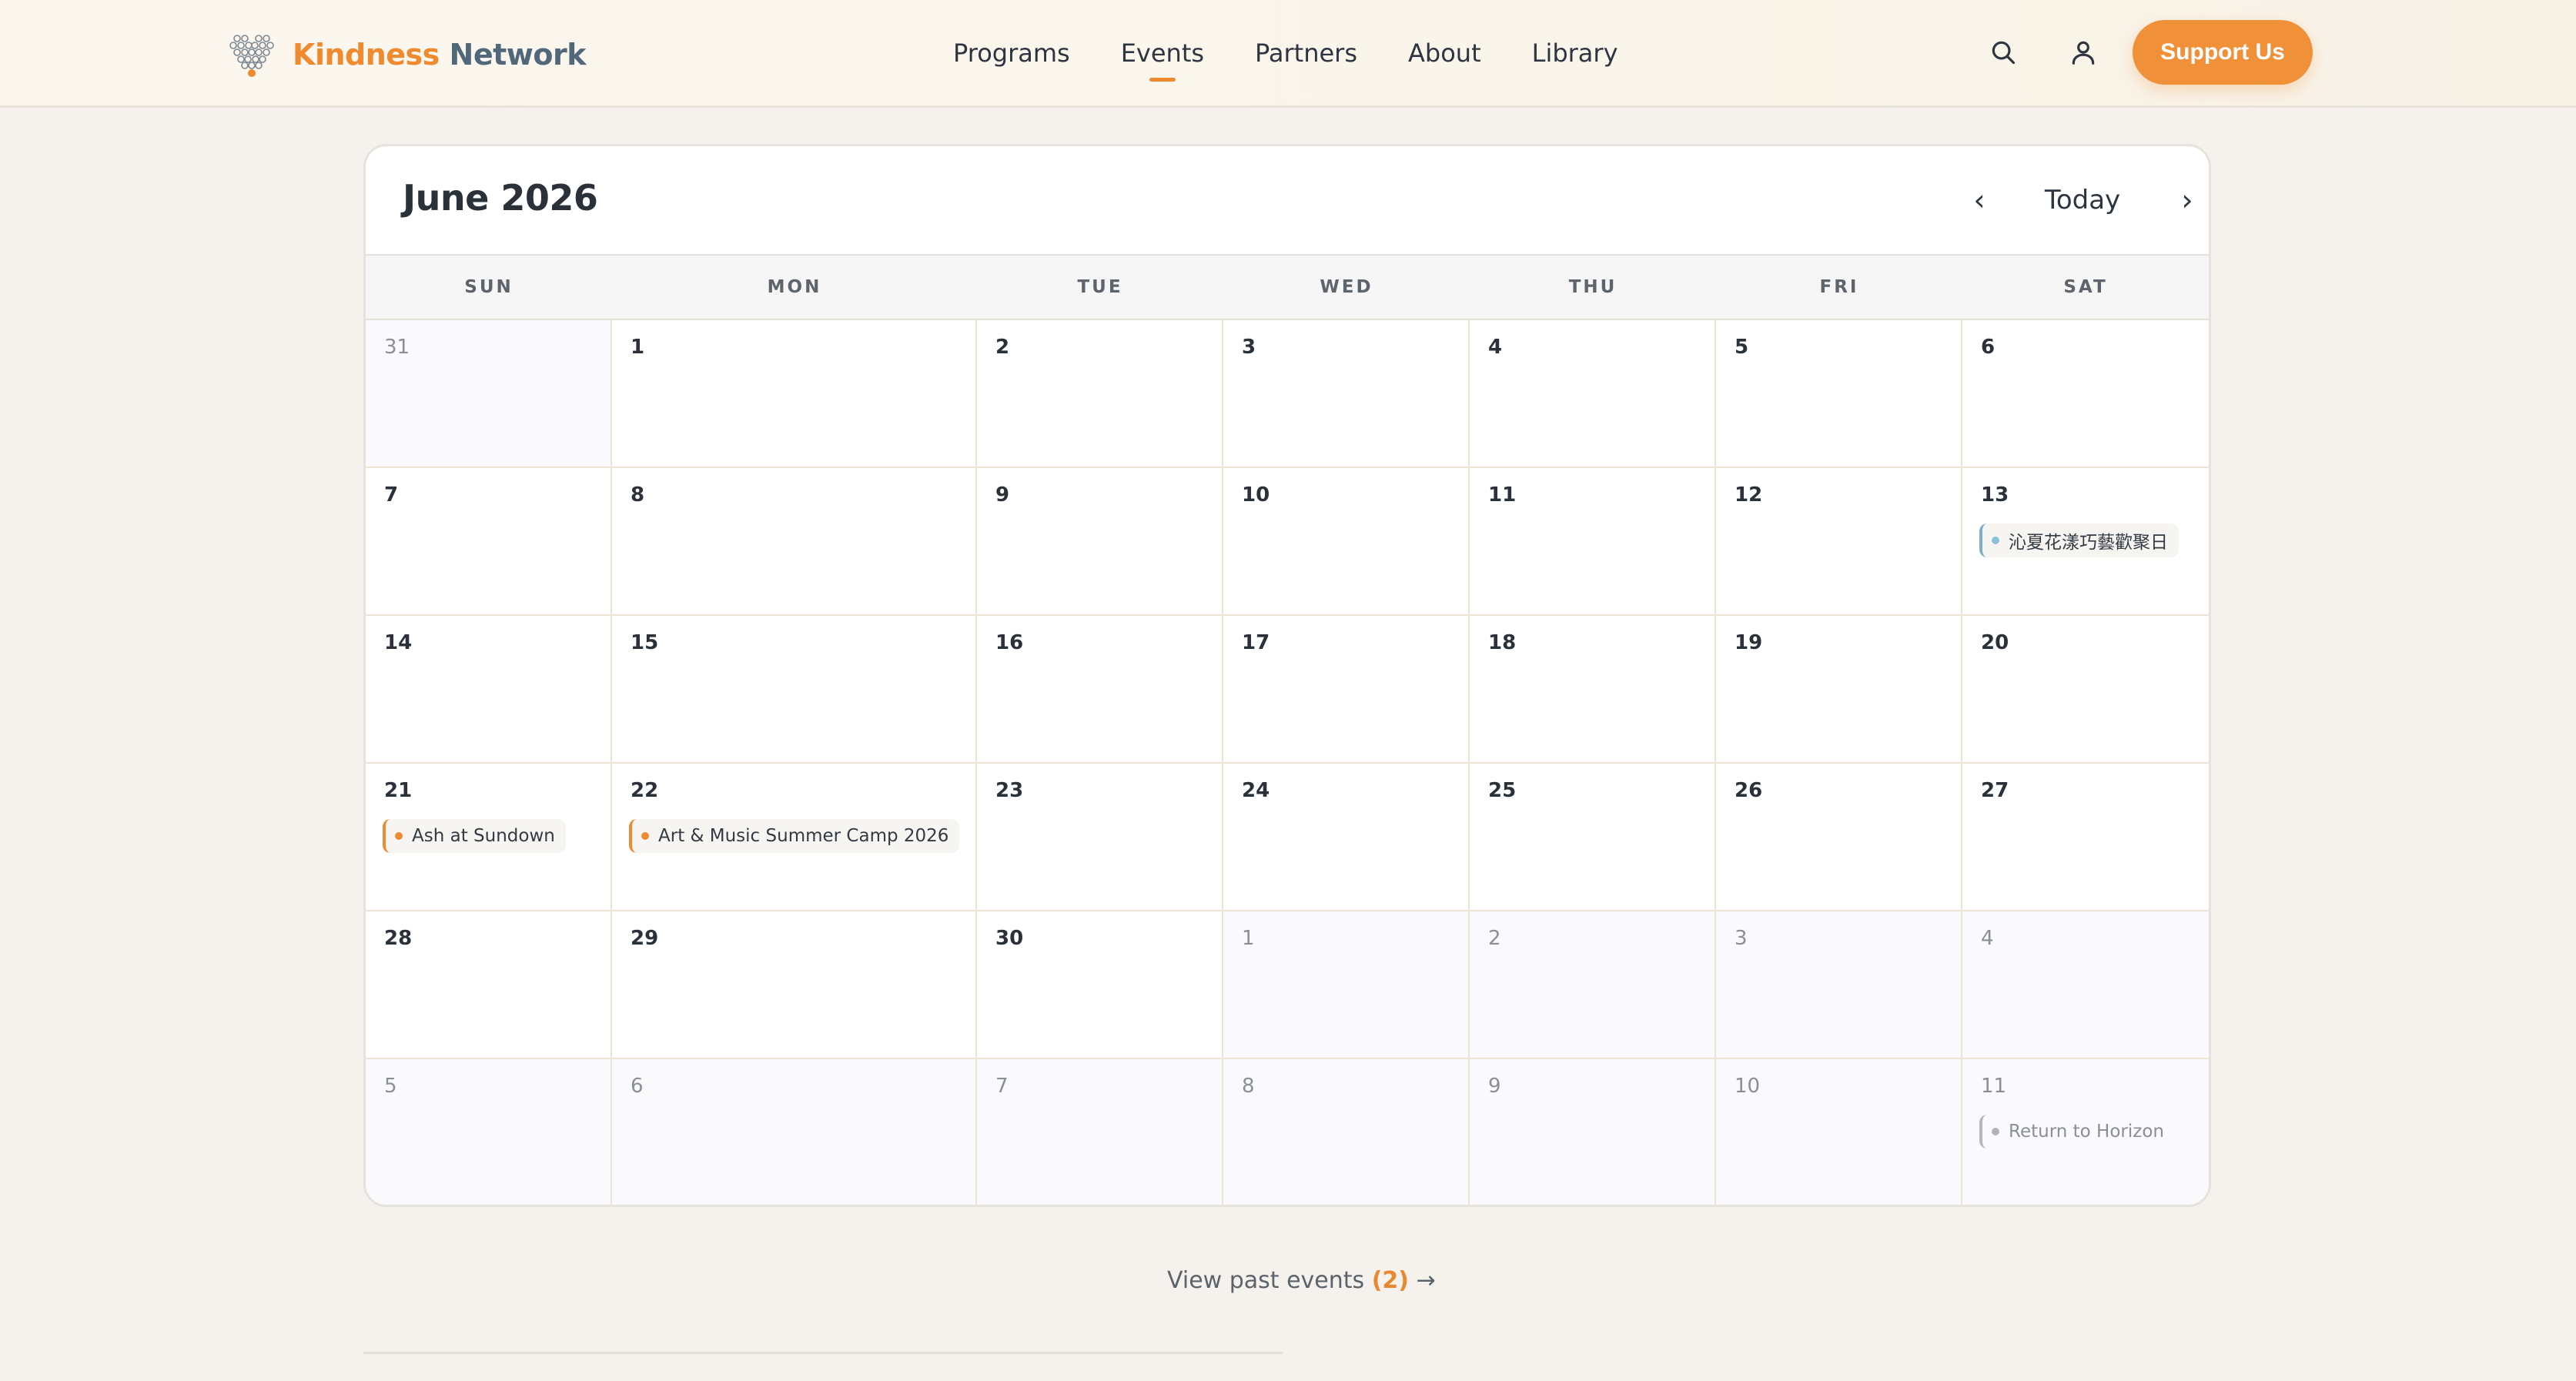 The height and width of the screenshot is (1381, 2576). Describe the element at coordinates (2086, 287) in the screenshot. I see `weekday-label-sat: SAT` at that location.